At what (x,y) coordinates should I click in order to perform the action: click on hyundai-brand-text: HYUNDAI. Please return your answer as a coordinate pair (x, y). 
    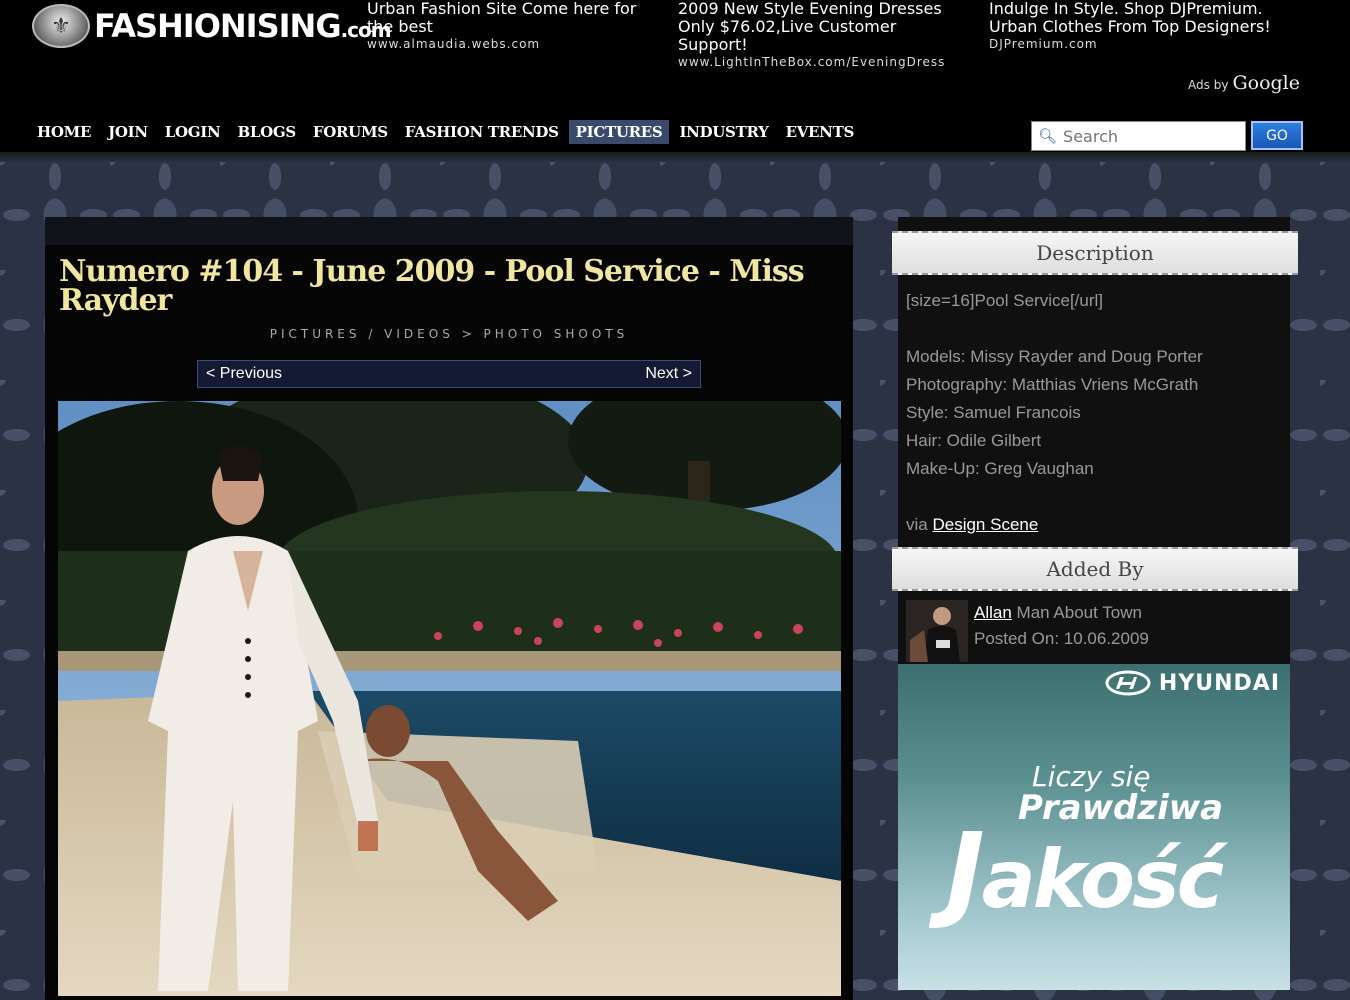
    Looking at the image, I should click on (1219, 683).